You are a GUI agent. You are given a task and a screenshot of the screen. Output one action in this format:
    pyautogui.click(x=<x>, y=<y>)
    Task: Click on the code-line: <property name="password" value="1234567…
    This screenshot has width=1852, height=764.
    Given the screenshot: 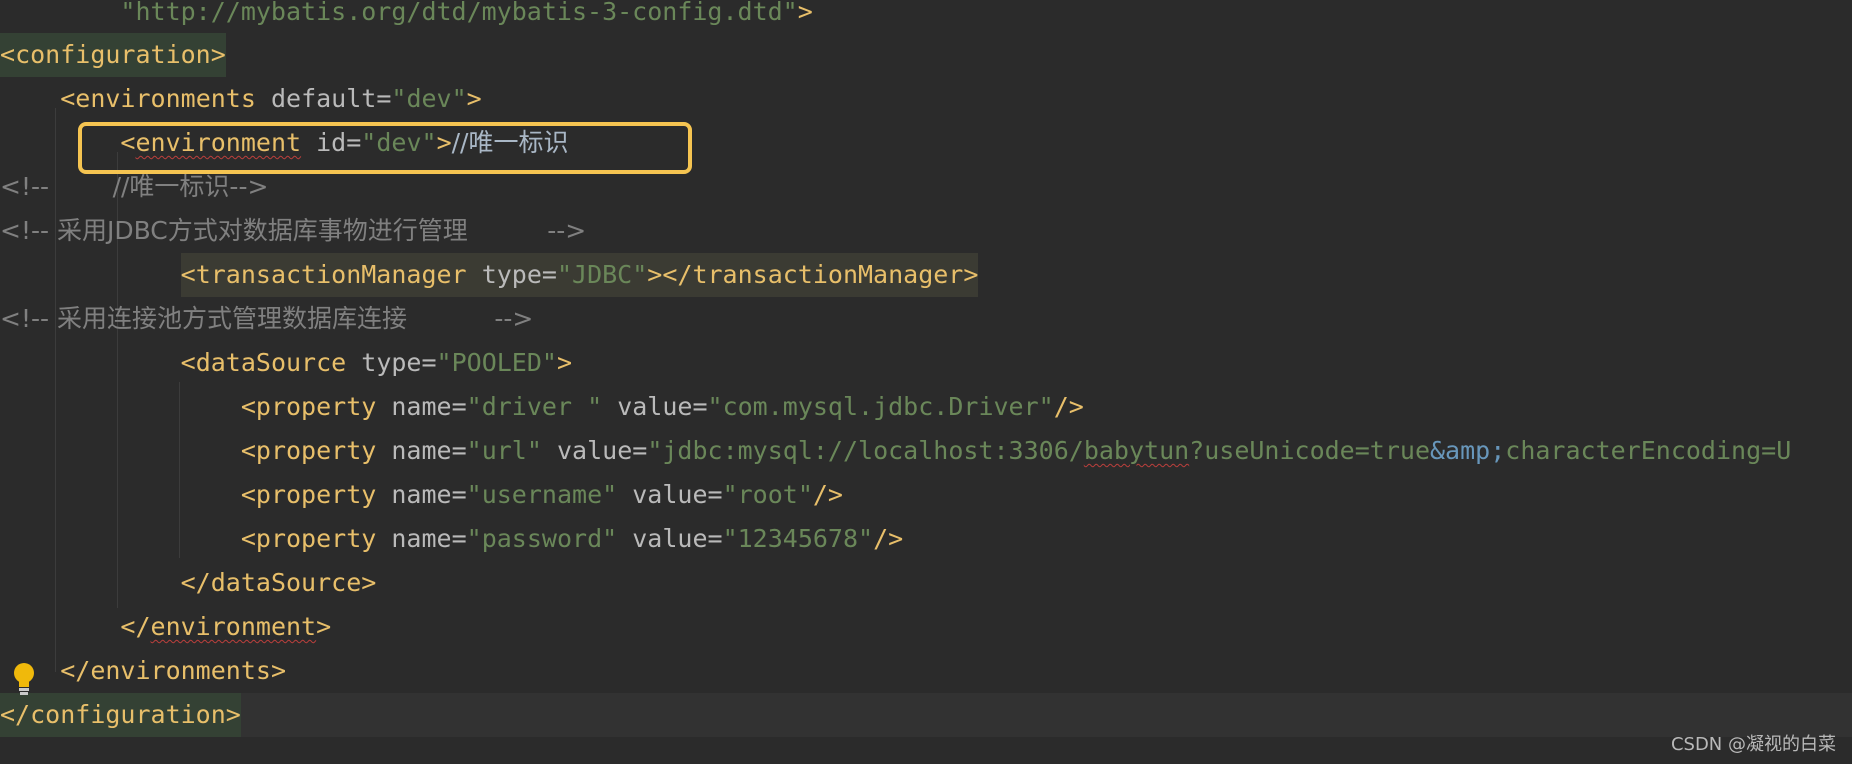 What is the action you would take?
    pyautogui.click(x=572, y=538)
    